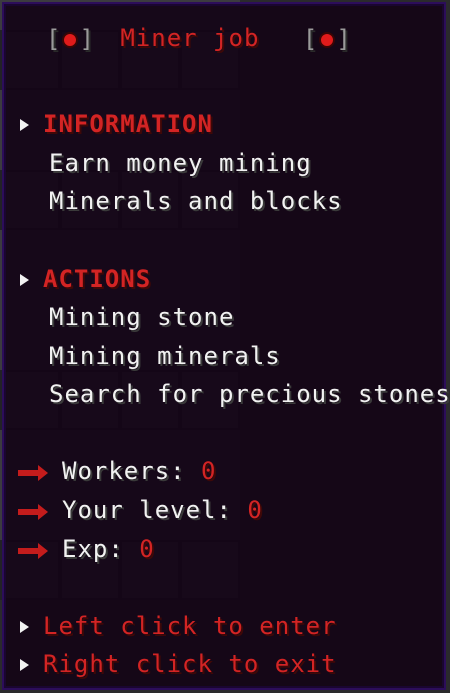 This screenshot has width=450, height=693. I want to click on tooltip-title-row: [] Miner job [], so click(199, 38).